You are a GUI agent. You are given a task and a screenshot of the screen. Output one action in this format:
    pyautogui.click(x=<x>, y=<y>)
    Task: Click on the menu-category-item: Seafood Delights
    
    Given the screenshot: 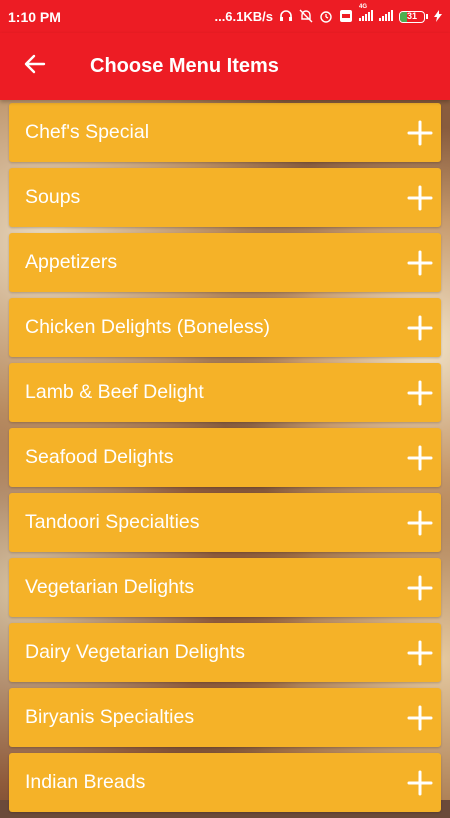 What is the action you would take?
    pyautogui.click(x=225, y=457)
    